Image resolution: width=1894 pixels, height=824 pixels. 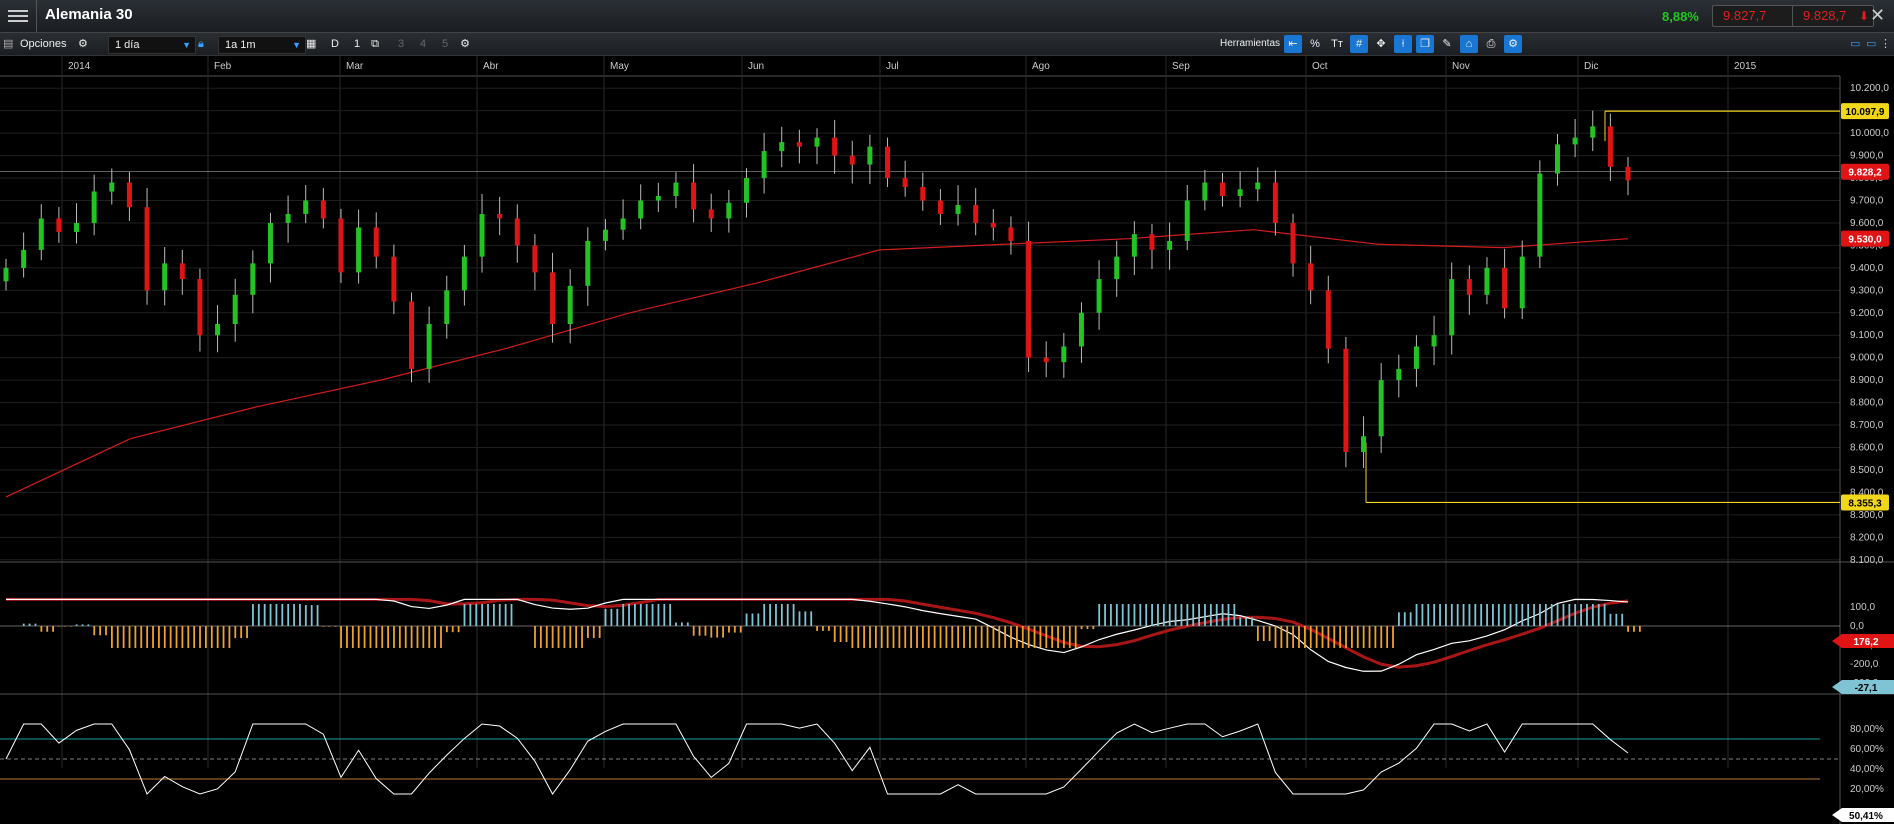 What do you see at coordinates (1469, 44) in the screenshot?
I see `tag-icon: ⌂` at bounding box center [1469, 44].